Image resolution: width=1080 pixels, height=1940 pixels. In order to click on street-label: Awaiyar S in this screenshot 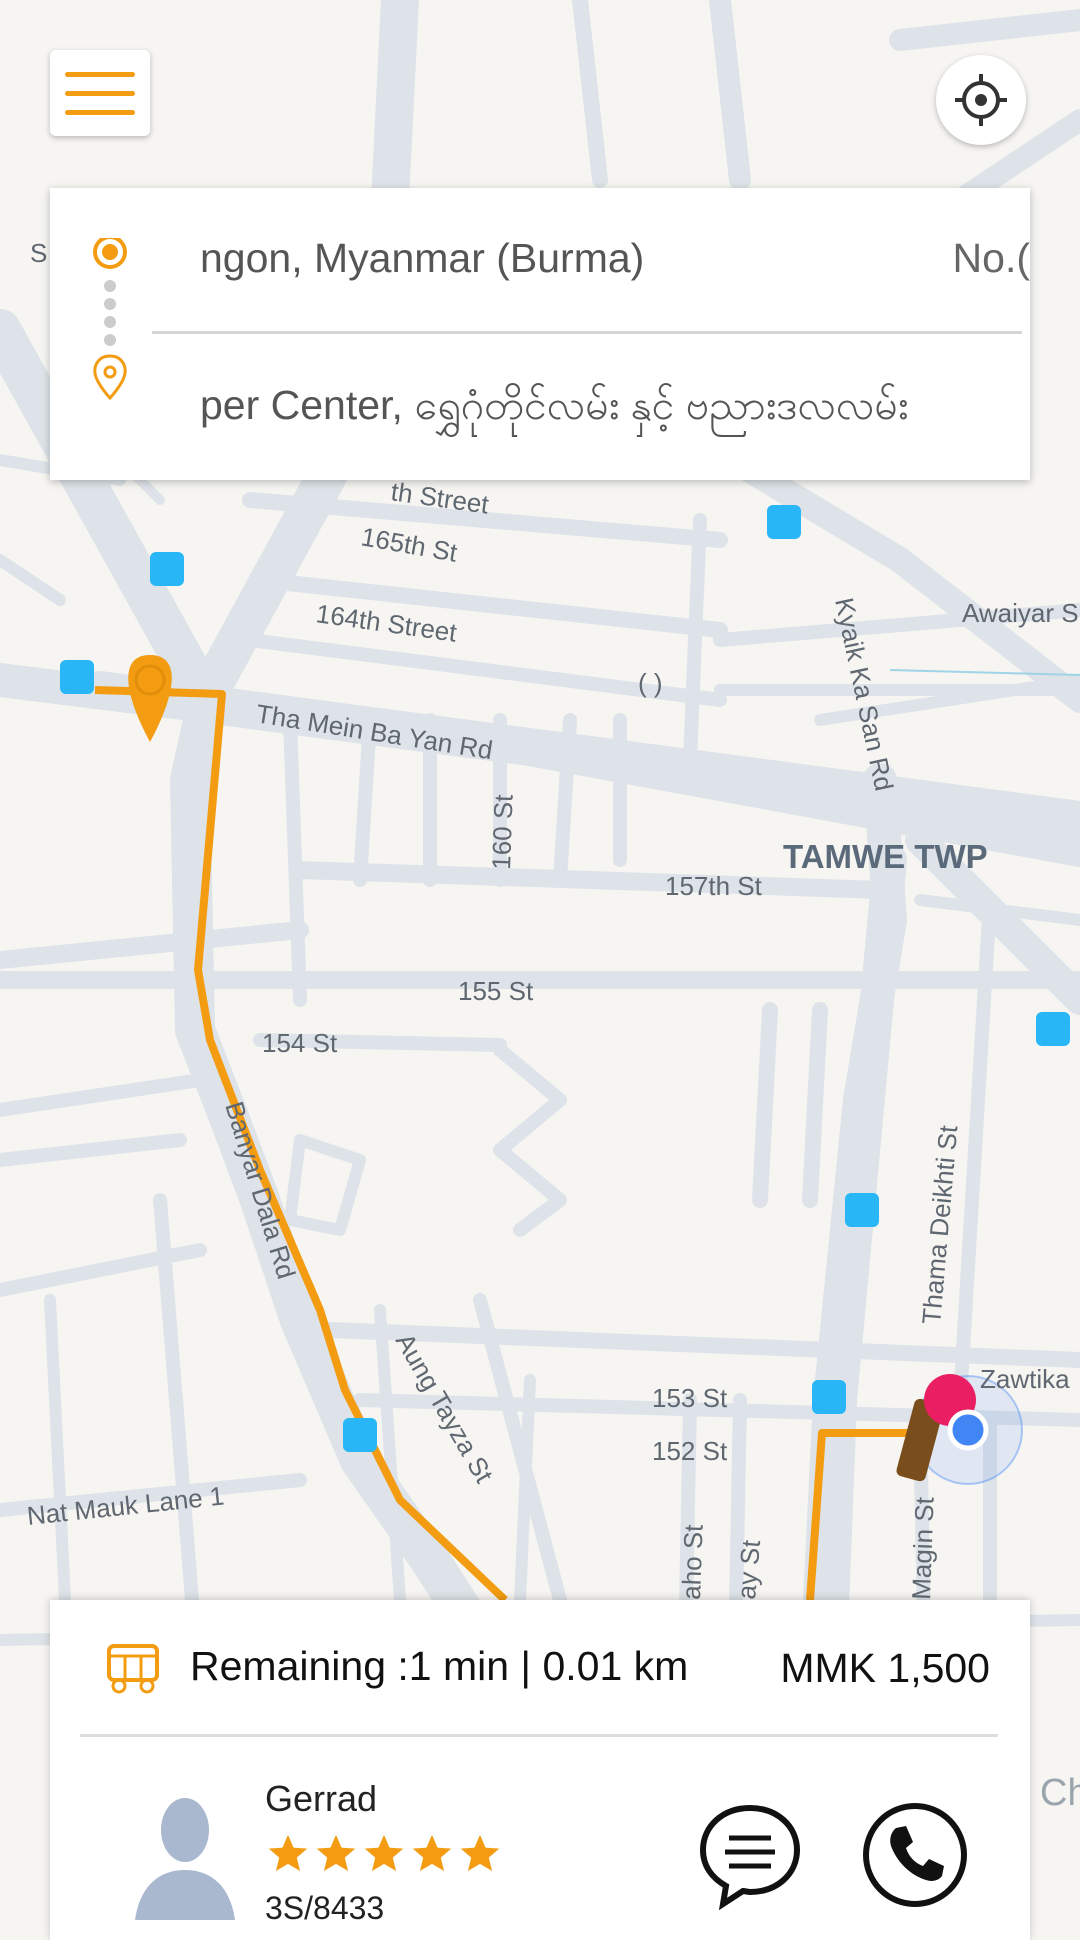, I will do `click(1020, 613)`.